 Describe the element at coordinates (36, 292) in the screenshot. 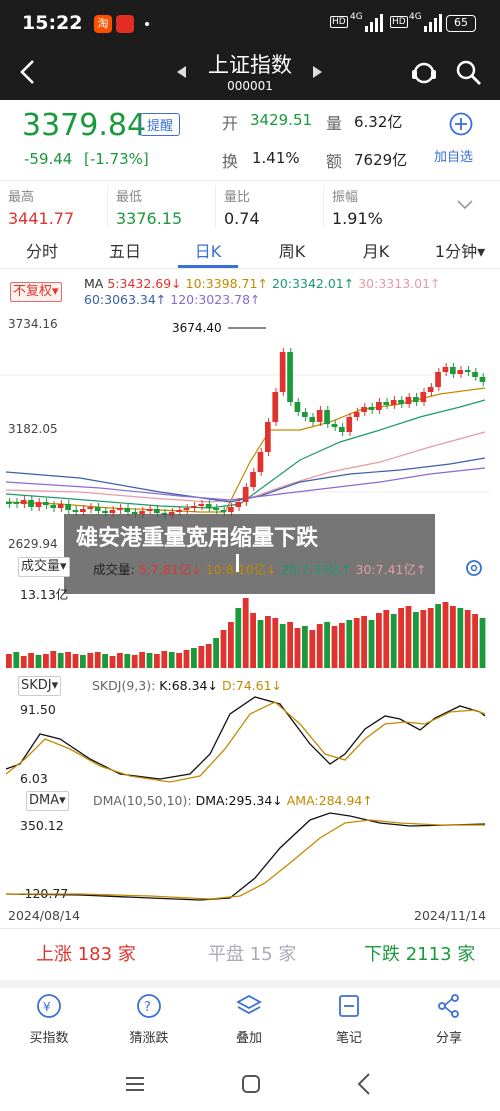

I see `adjust-select: 不复权▾` at that location.